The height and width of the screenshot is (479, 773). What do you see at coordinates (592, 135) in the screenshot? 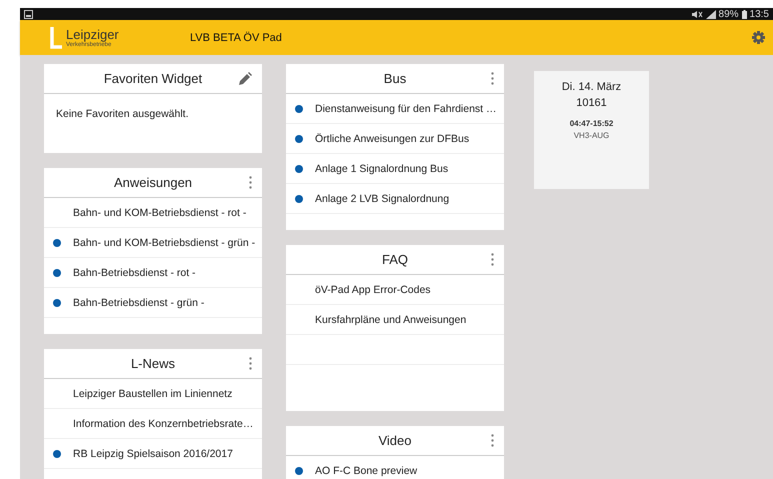
I see `shift-code: VH3-AUG` at bounding box center [592, 135].